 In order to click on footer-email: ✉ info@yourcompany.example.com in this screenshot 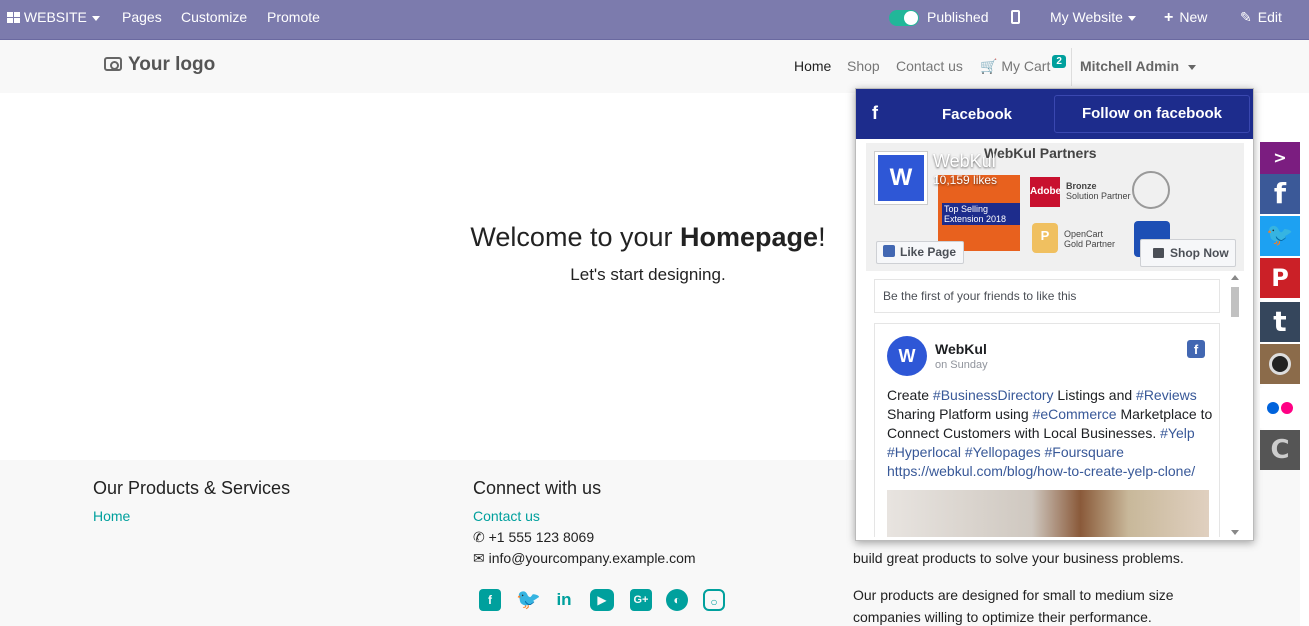, I will do `click(584, 558)`.